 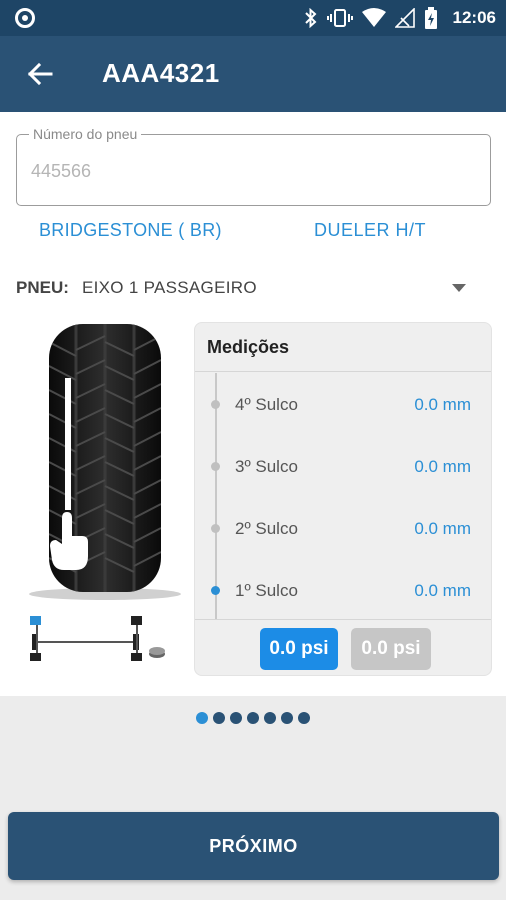 I want to click on status-icons: 12:06, so click(x=400, y=18).